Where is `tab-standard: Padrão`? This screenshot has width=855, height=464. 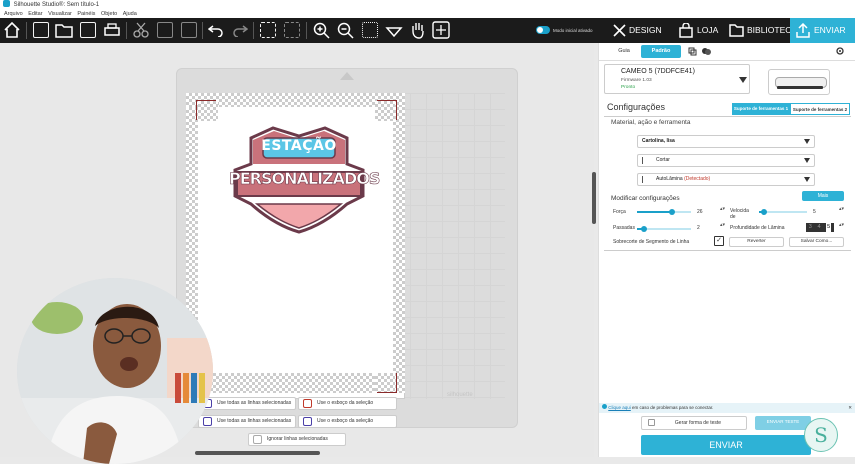 tab-standard: Padrão is located at coordinates (661, 51).